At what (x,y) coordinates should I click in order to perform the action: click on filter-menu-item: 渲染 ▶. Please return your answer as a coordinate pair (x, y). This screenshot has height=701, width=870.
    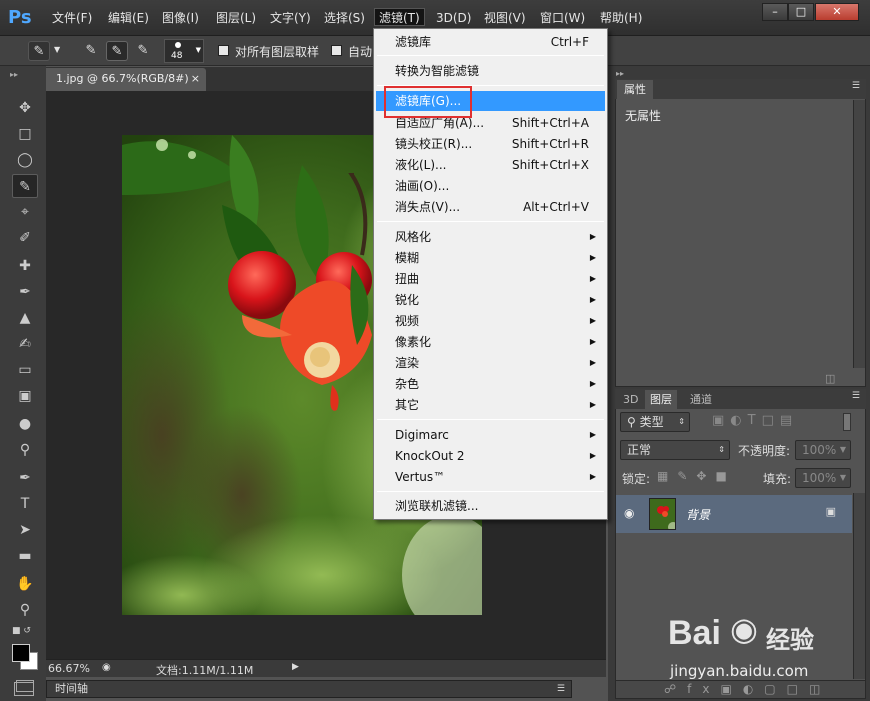
    Looking at the image, I should click on (490, 363).